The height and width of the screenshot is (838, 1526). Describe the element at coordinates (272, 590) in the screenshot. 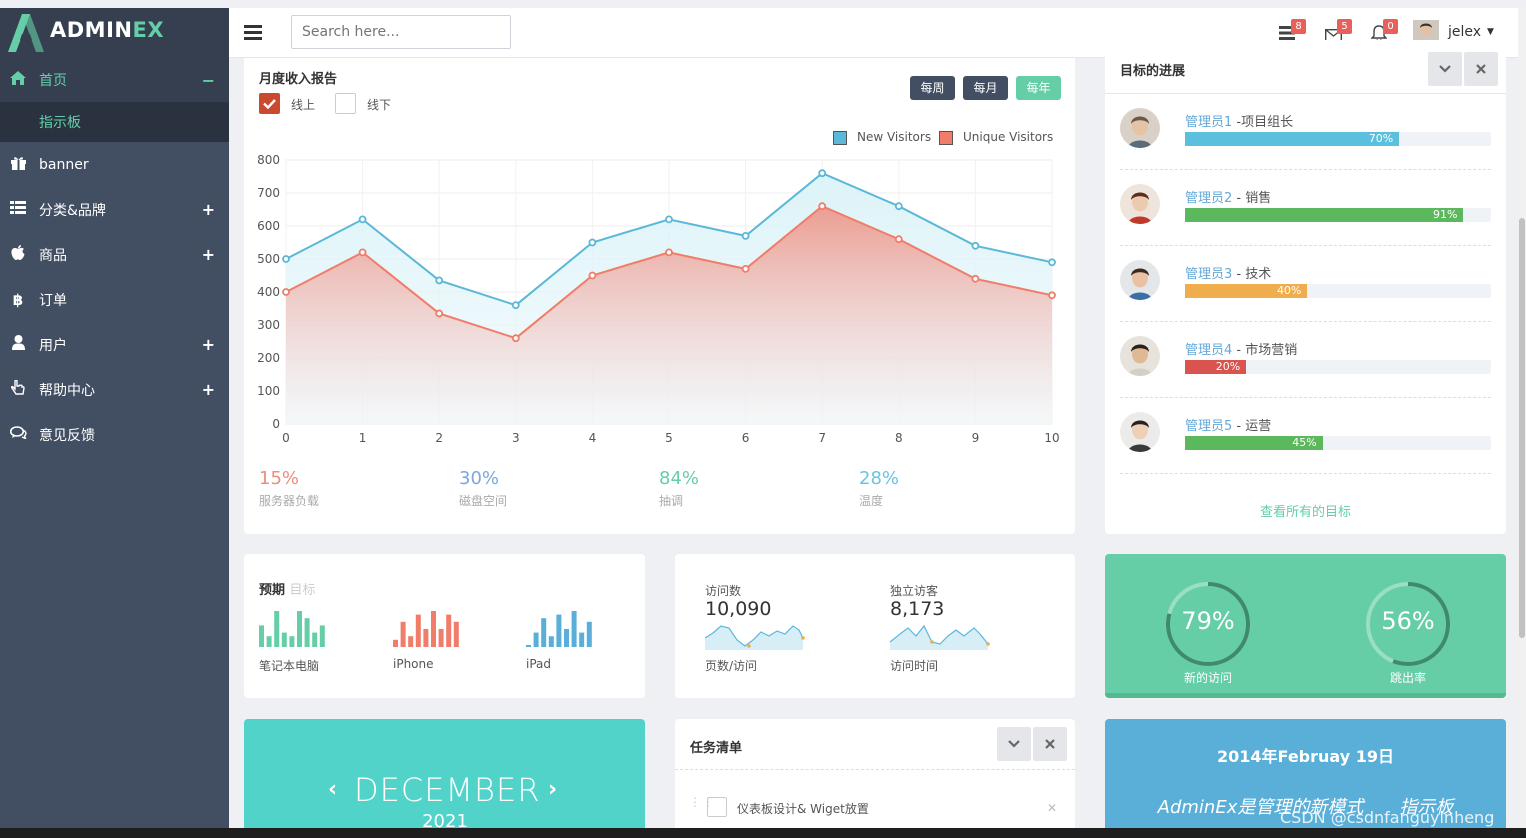

I see `forecast-title: 预期` at that location.